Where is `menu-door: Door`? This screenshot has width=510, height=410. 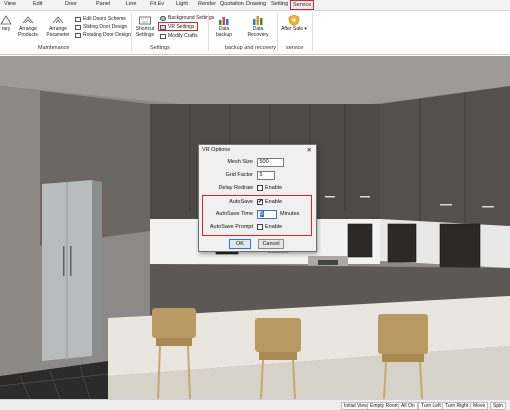
menu-door: Door is located at coordinates (71, 4).